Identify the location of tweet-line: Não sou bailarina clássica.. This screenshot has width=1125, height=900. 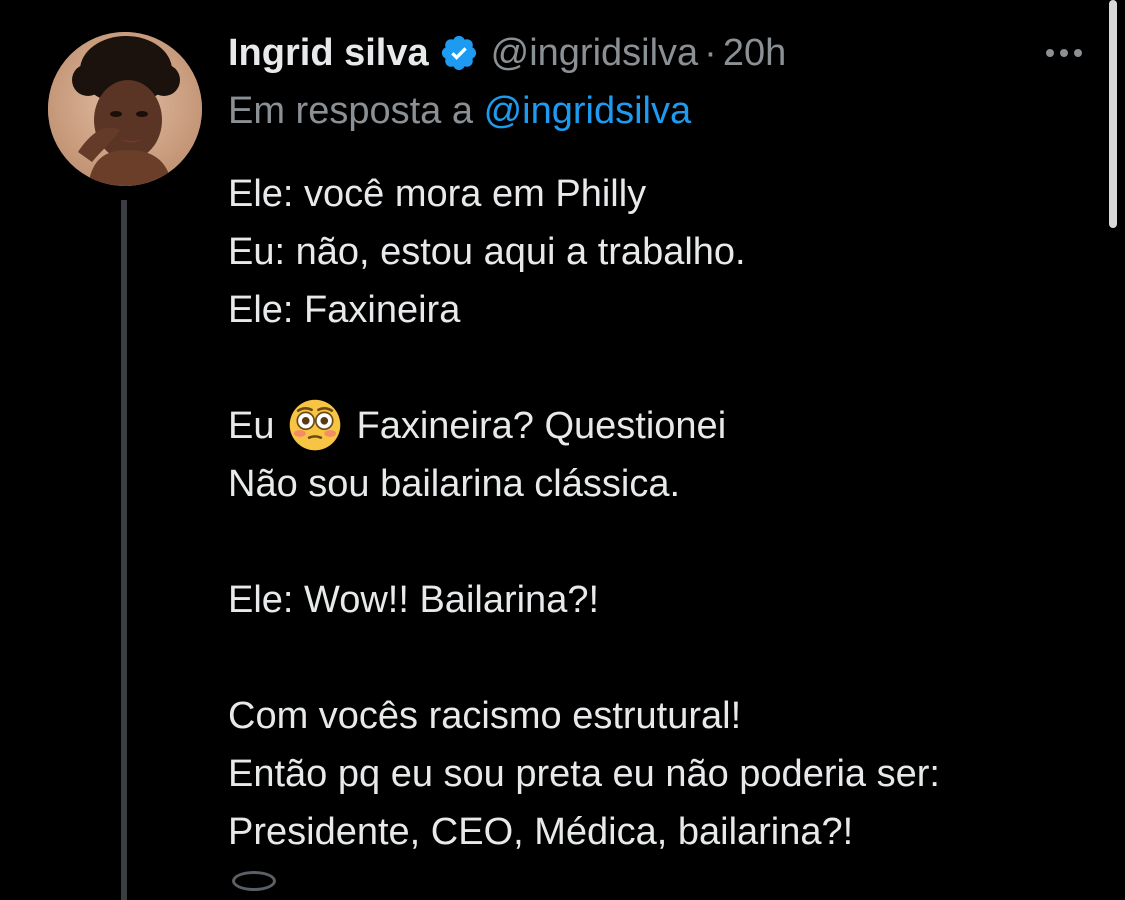
(454, 484).